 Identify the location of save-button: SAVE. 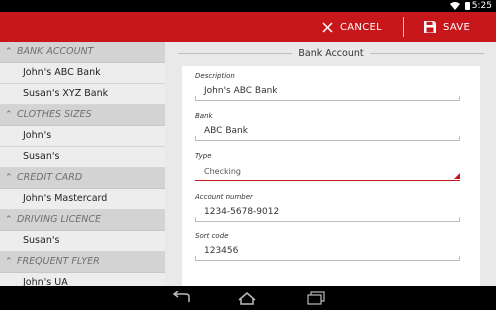
(447, 27).